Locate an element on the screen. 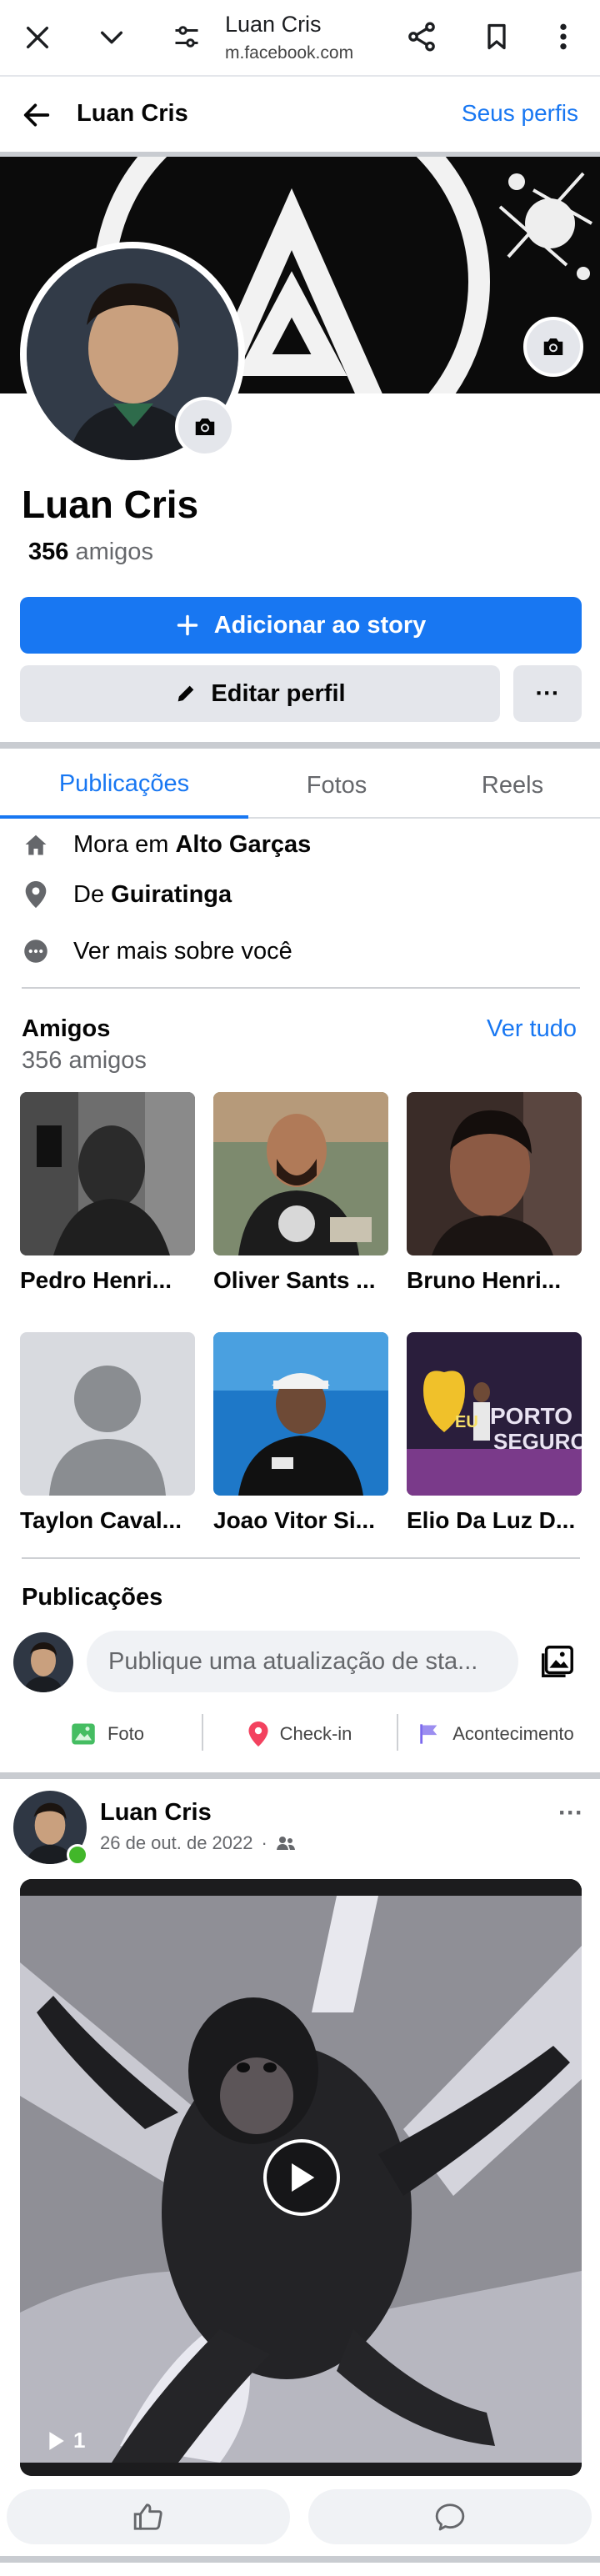 The image size is (600, 2576). close-icon is located at coordinates (37, 37).